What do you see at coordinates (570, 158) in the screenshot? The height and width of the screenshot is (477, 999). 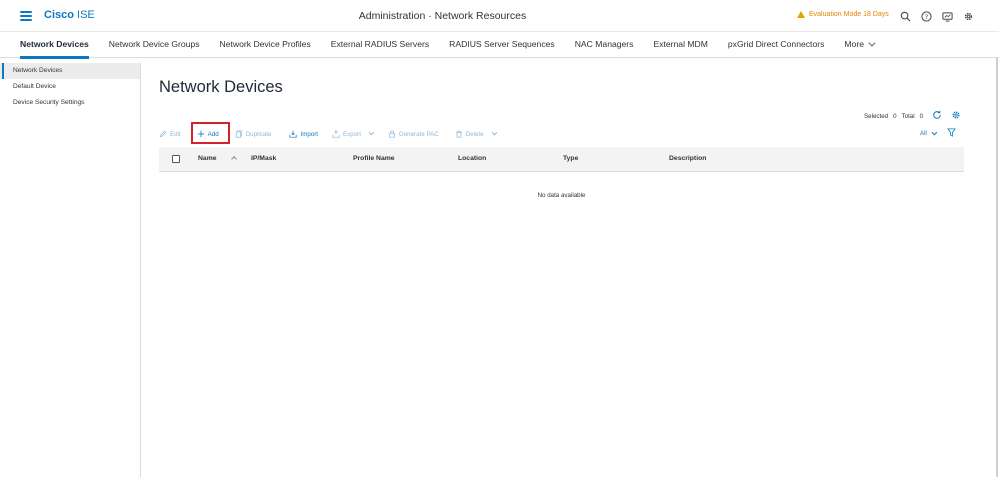 I see `column-header-type: Type` at bounding box center [570, 158].